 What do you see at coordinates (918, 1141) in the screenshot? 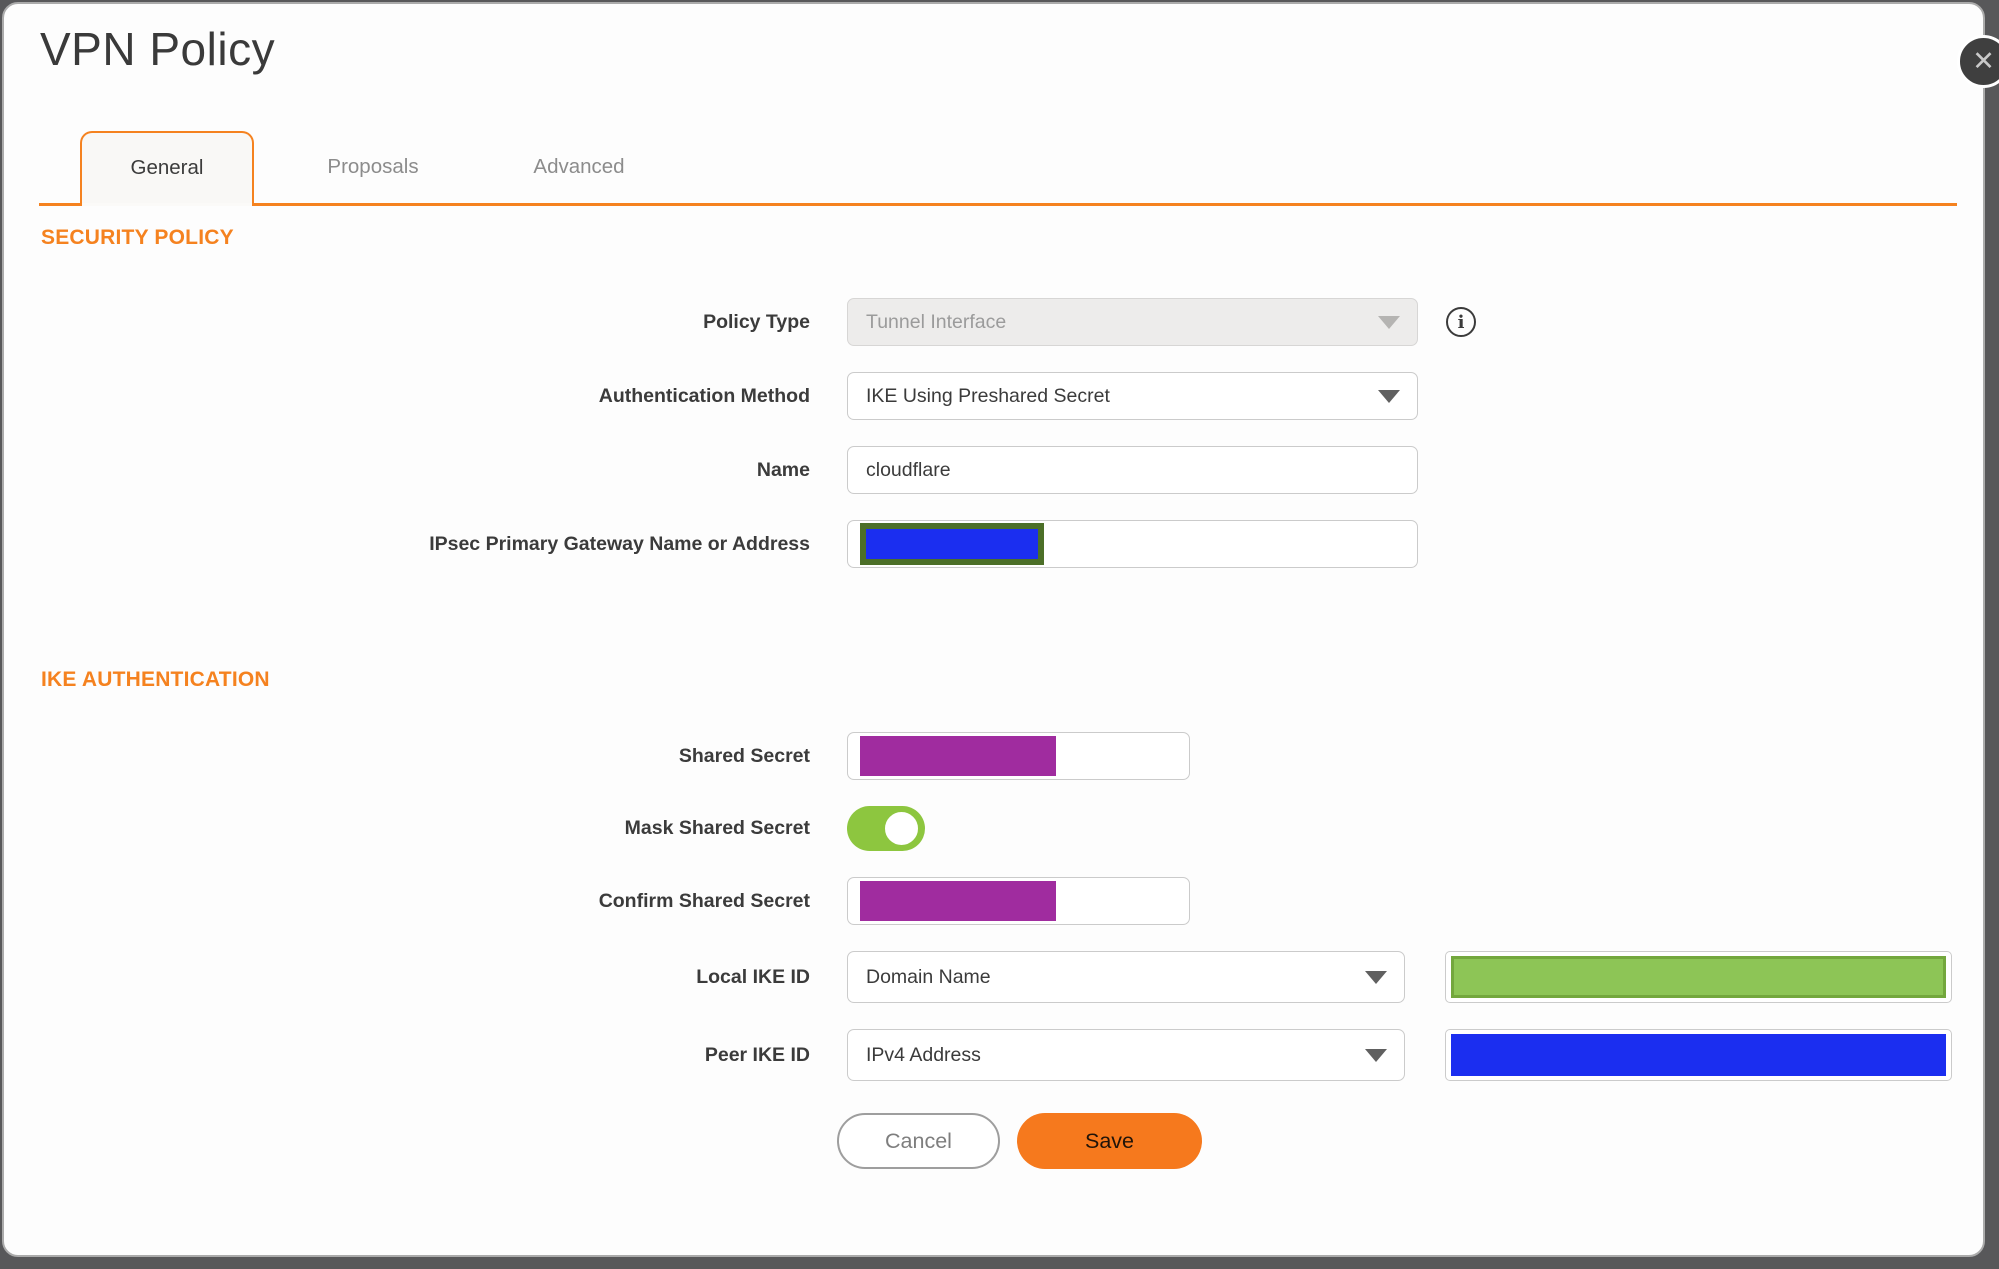
I see `cancel-button: Cancel` at bounding box center [918, 1141].